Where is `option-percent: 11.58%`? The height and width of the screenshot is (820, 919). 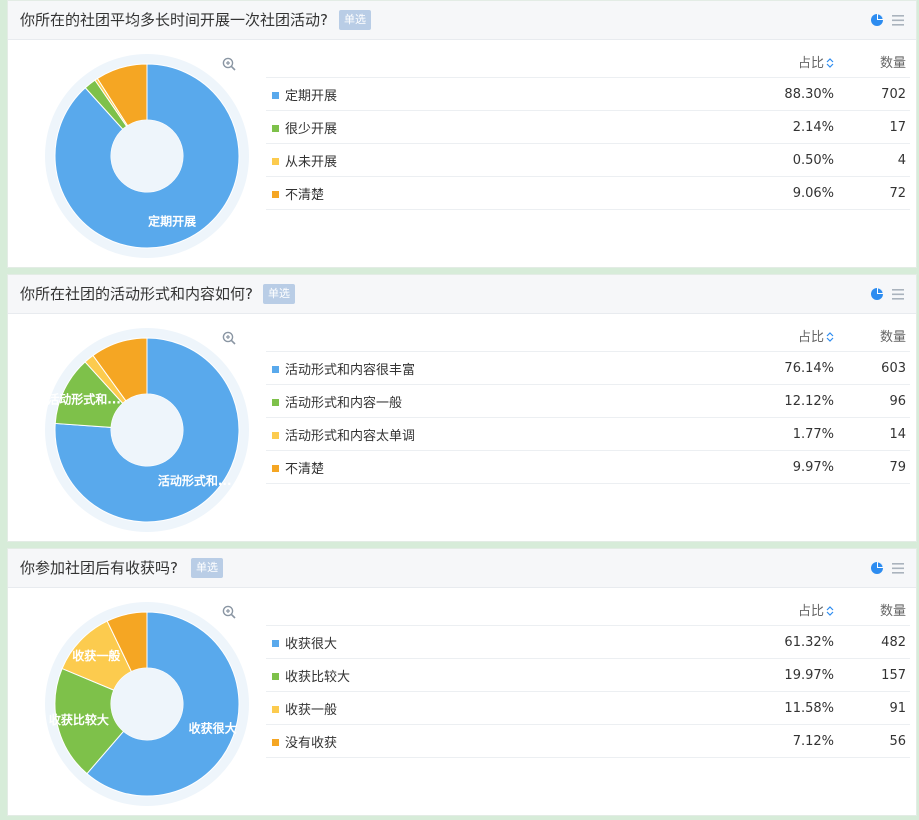 option-percent: 11.58% is located at coordinates (785, 708).